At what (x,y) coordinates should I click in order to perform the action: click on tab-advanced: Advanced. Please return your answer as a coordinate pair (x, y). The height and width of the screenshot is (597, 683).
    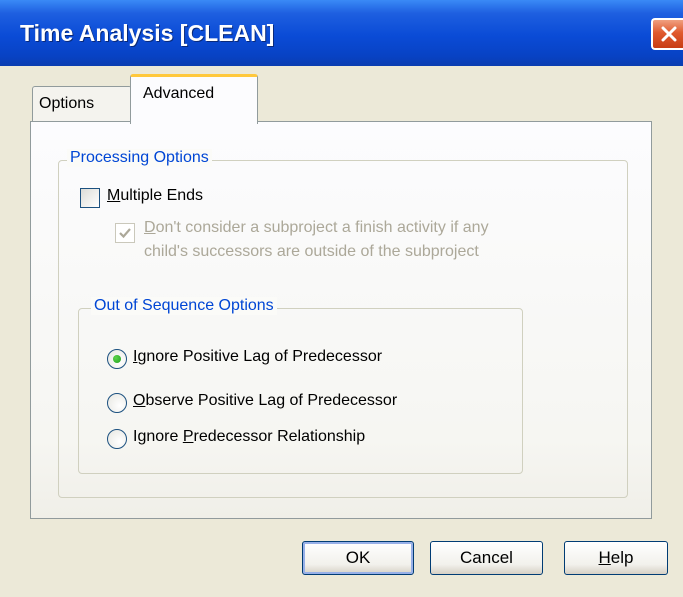
    Looking at the image, I should click on (194, 99).